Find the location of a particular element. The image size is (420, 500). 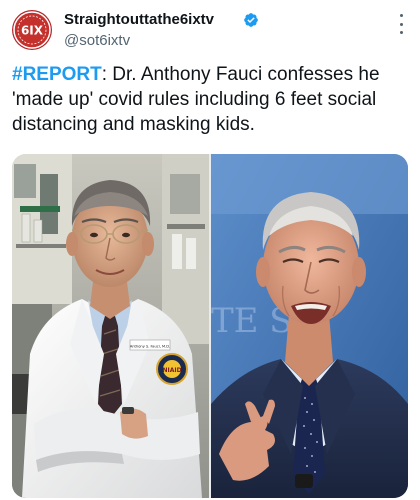

handle: @sot6ixtv is located at coordinates (97, 40).